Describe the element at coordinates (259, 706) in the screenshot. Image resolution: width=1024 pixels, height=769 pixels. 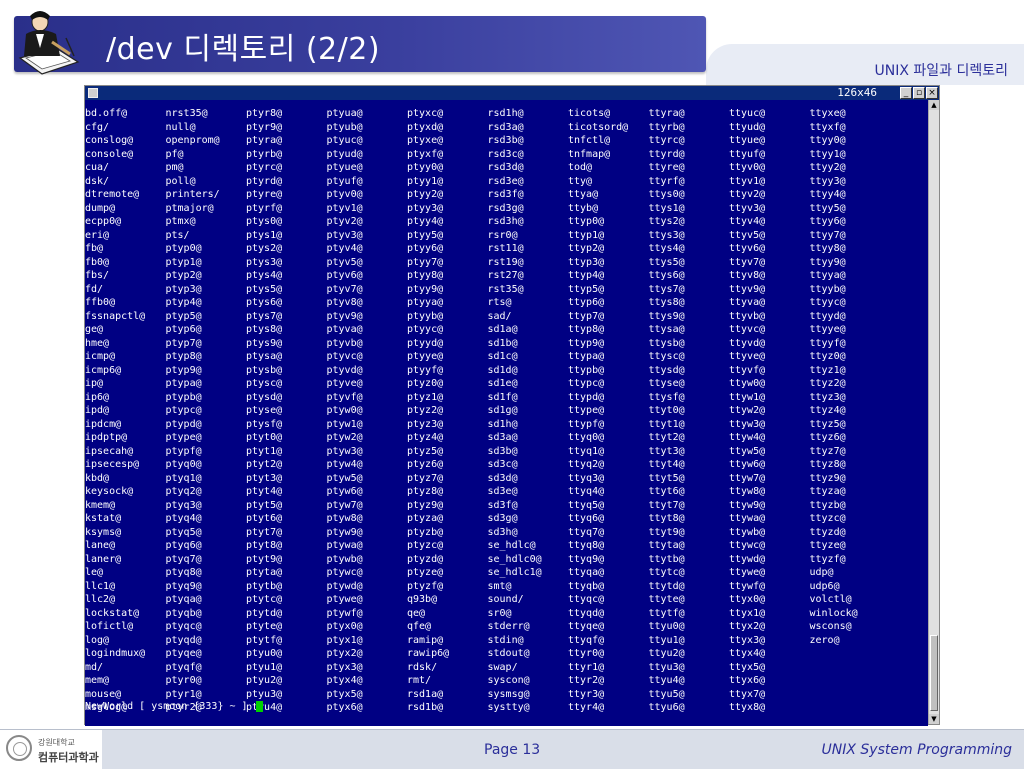
I see `text-cursor` at that location.